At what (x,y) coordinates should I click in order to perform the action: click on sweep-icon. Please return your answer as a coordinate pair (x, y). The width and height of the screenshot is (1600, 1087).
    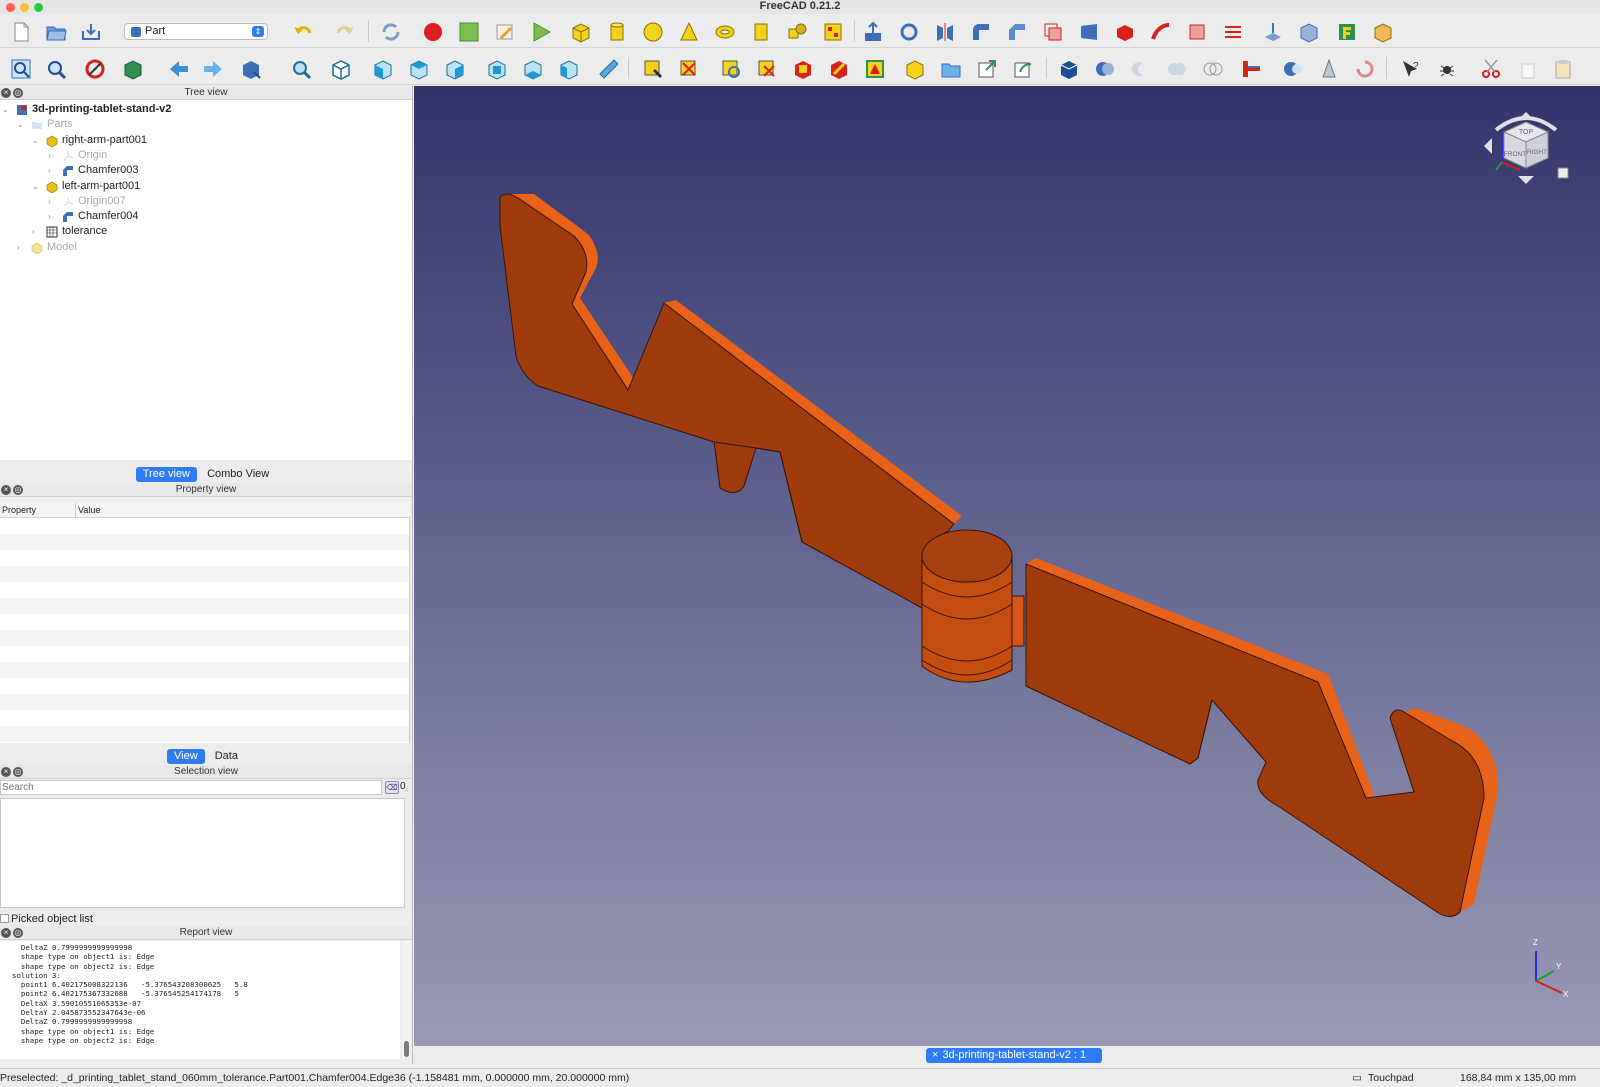
    Looking at the image, I should click on (1161, 32).